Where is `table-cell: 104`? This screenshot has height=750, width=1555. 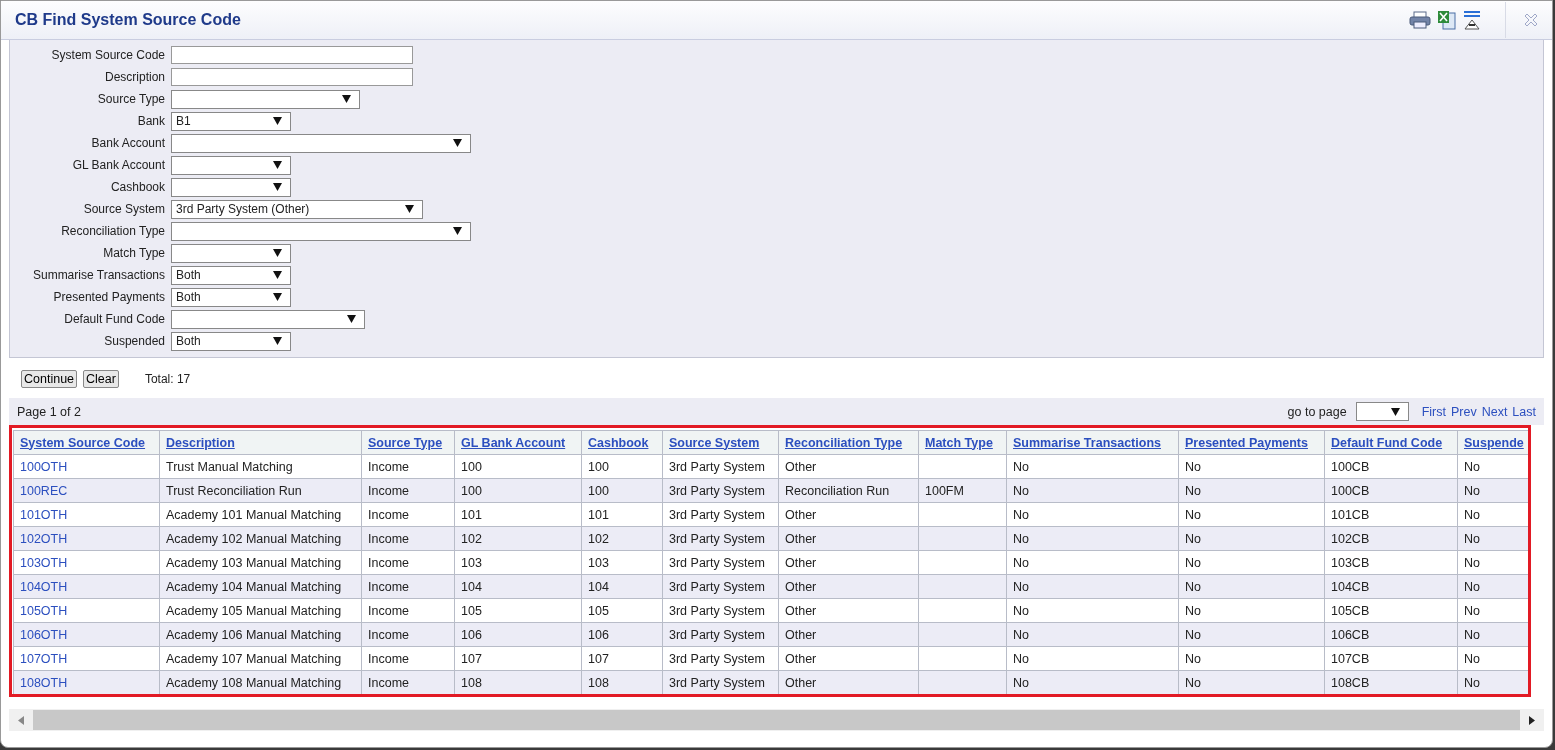
table-cell: 104 is located at coordinates (598, 586).